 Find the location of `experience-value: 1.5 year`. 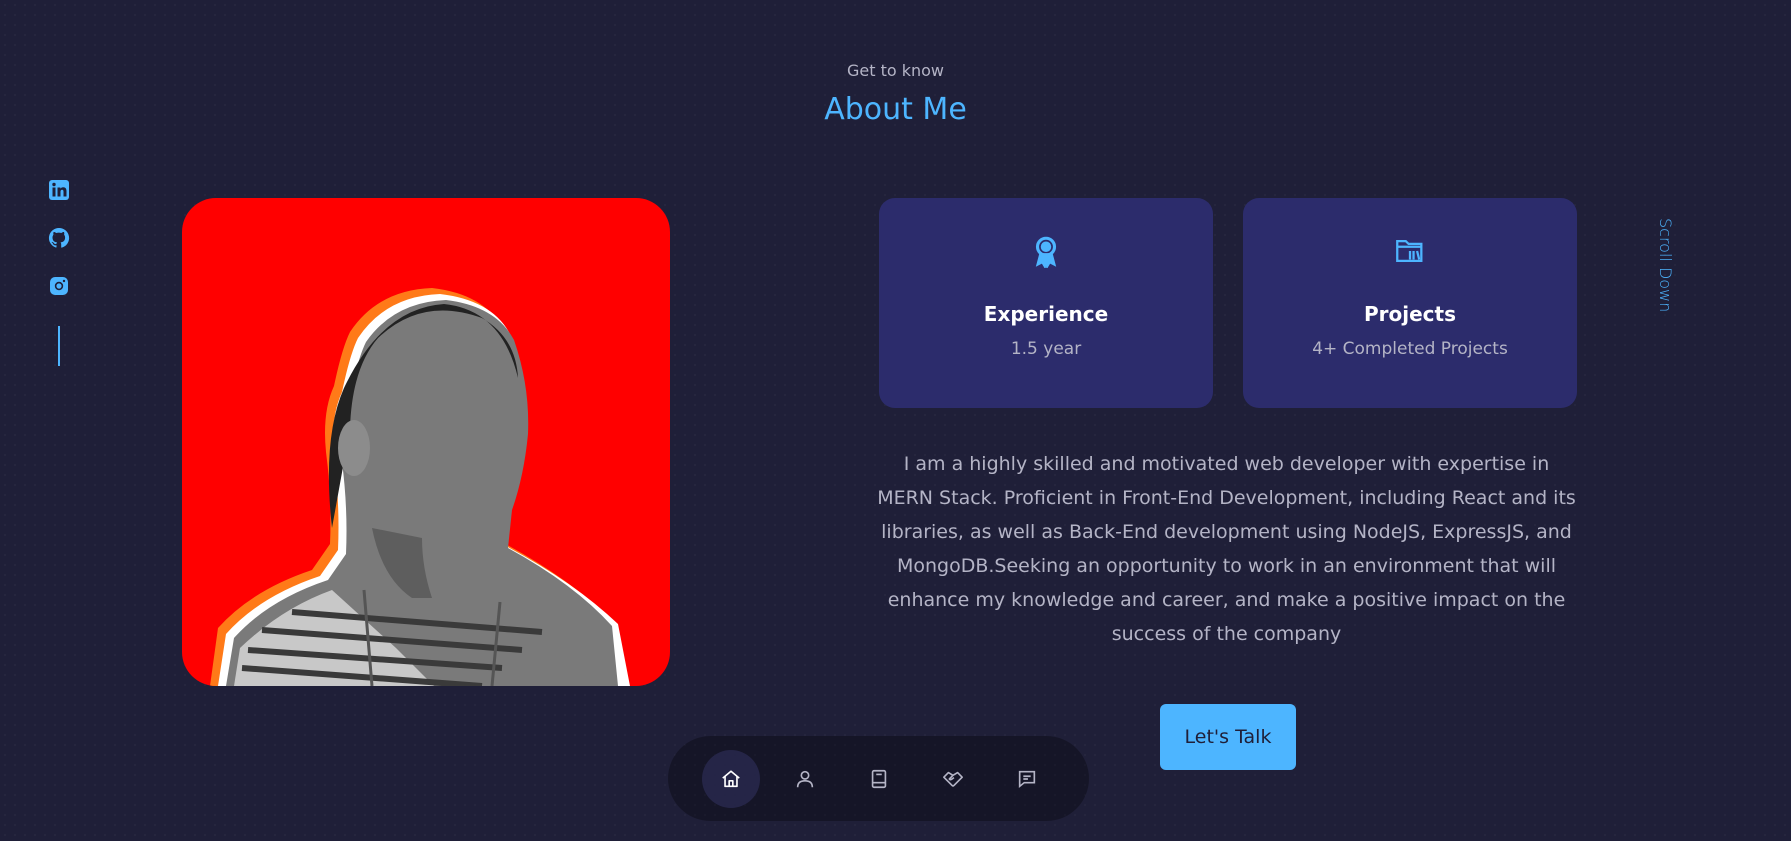

experience-value: 1.5 year is located at coordinates (1046, 349).